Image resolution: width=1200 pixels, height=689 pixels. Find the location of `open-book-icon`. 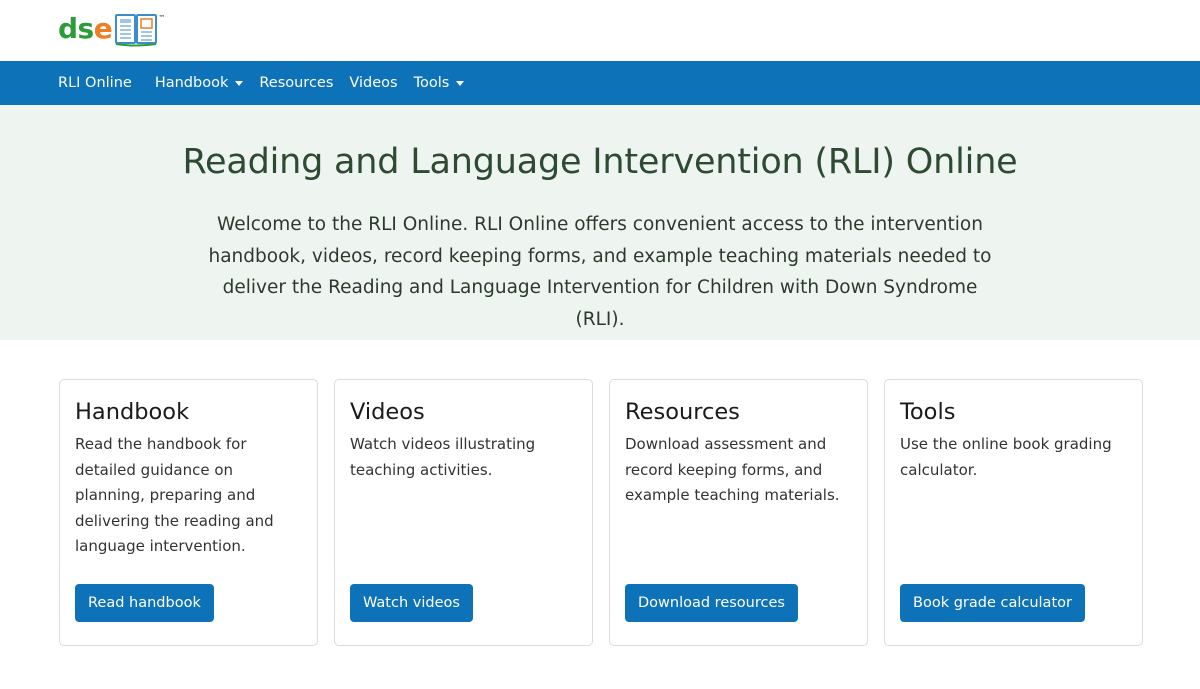

open-book-icon is located at coordinates (136, 30).